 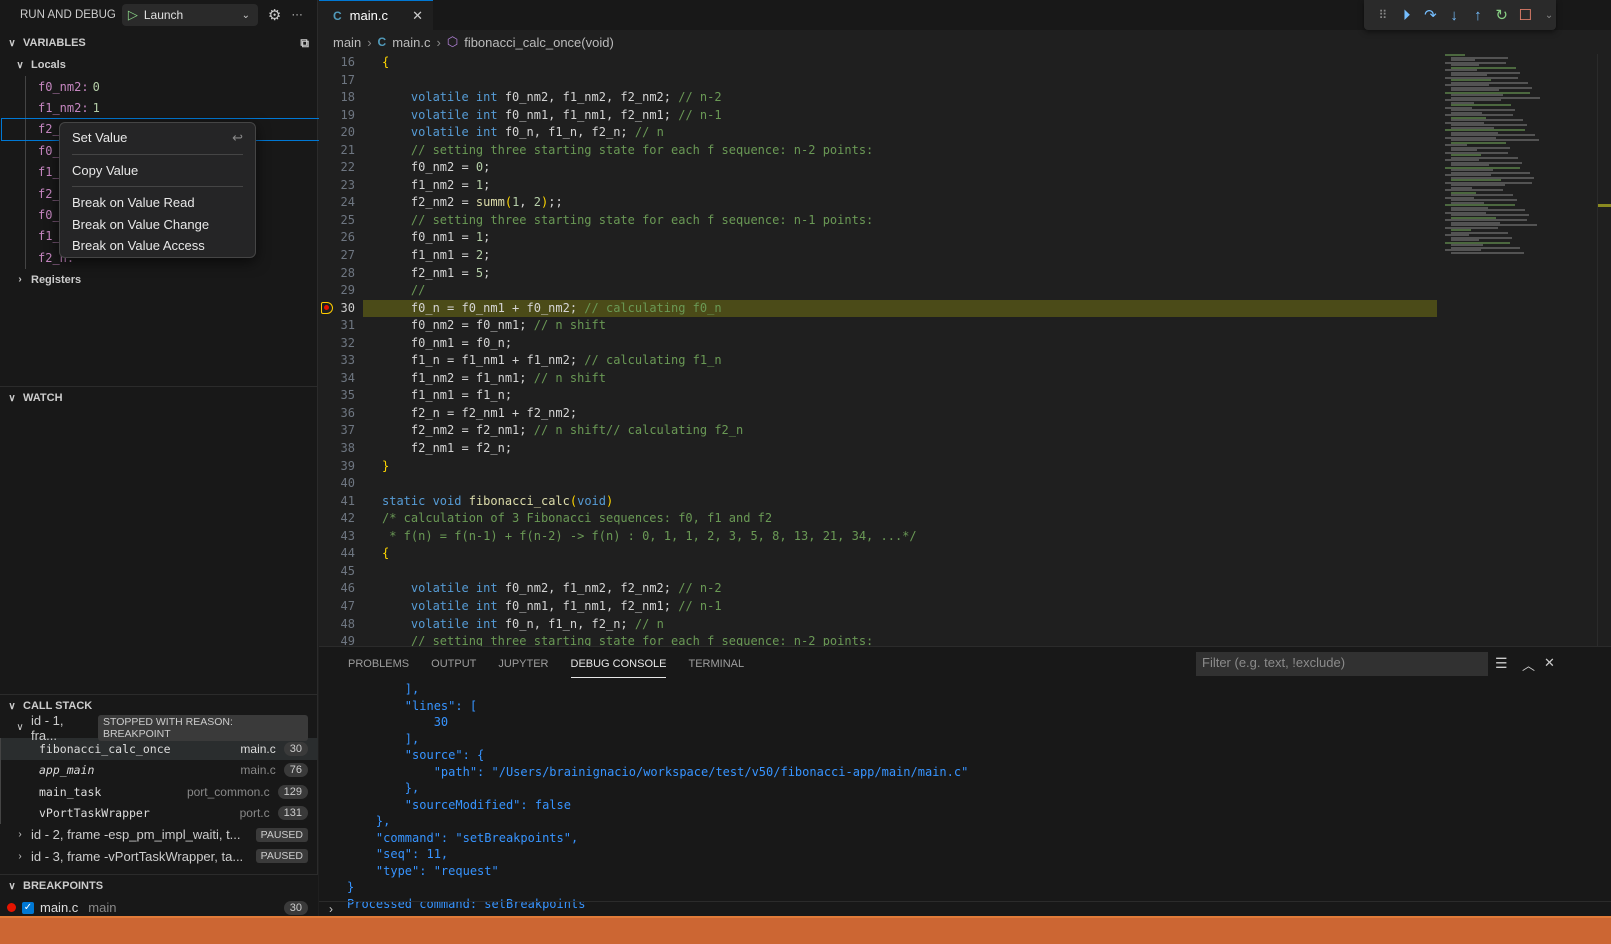 What do you see at coordinates (341, 361) in the screenshot?
I see `line-number: 33` at bounding box center [341, 361].